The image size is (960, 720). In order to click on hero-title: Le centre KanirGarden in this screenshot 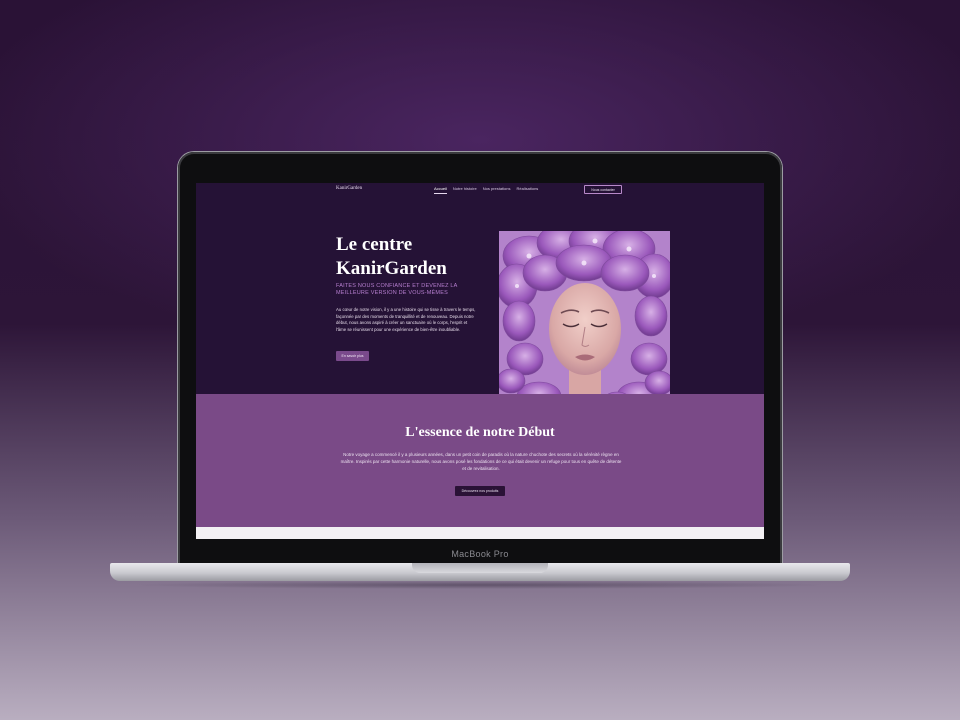, I will do `click(411, 257)`.